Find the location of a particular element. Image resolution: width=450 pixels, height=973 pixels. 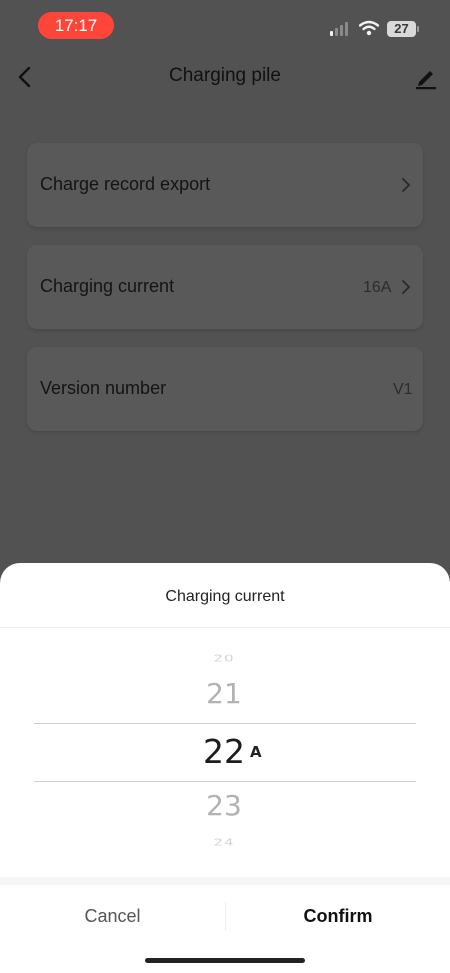

confirm-button: Confirm is located at coordinates (338, 917).